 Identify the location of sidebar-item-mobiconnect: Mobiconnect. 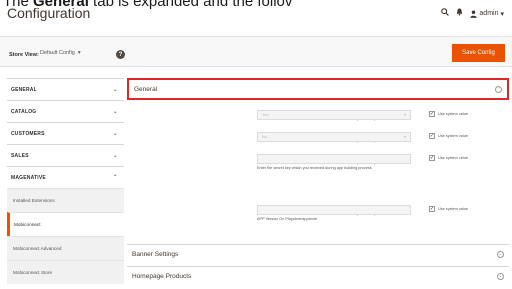
(65, 224).